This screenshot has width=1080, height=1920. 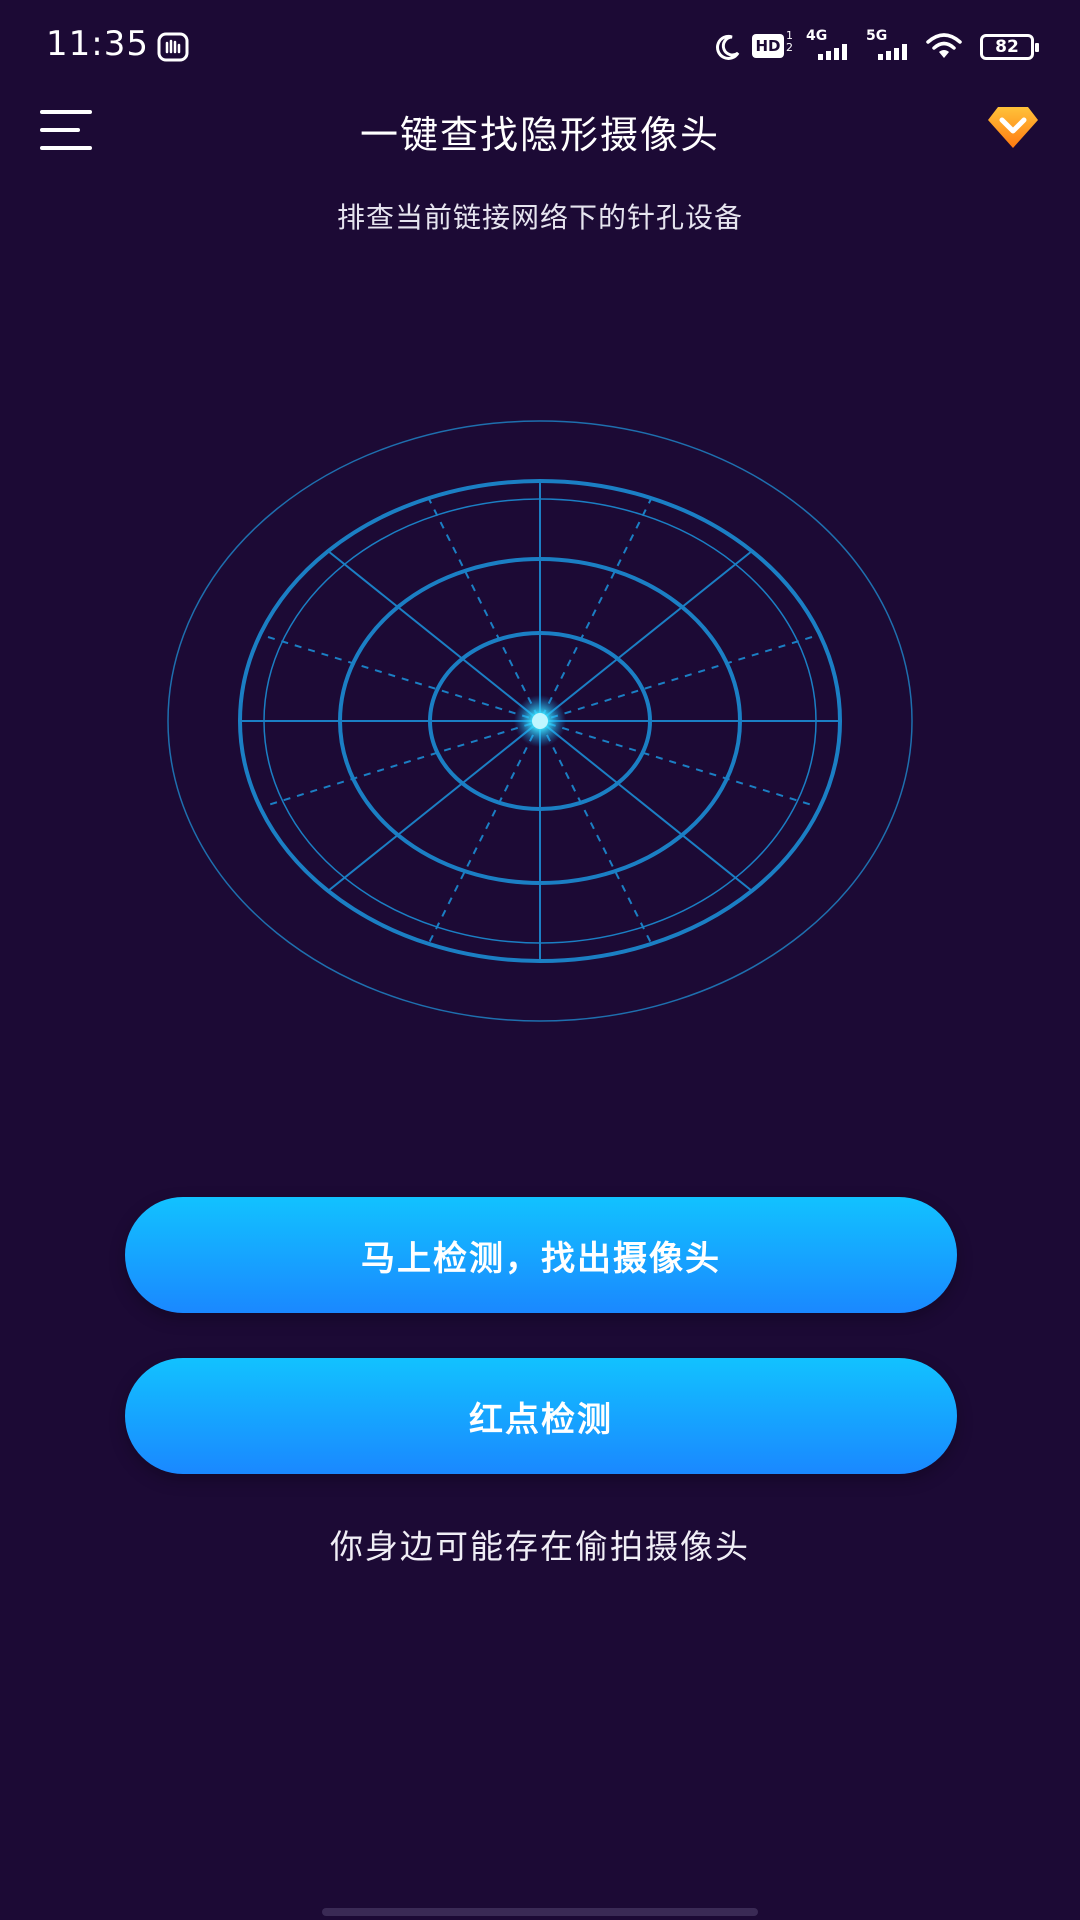 What do you see at coordinates (97, 44) in the screenshot?
I see `status-time: 11:35` at bounding box center [97, 44].